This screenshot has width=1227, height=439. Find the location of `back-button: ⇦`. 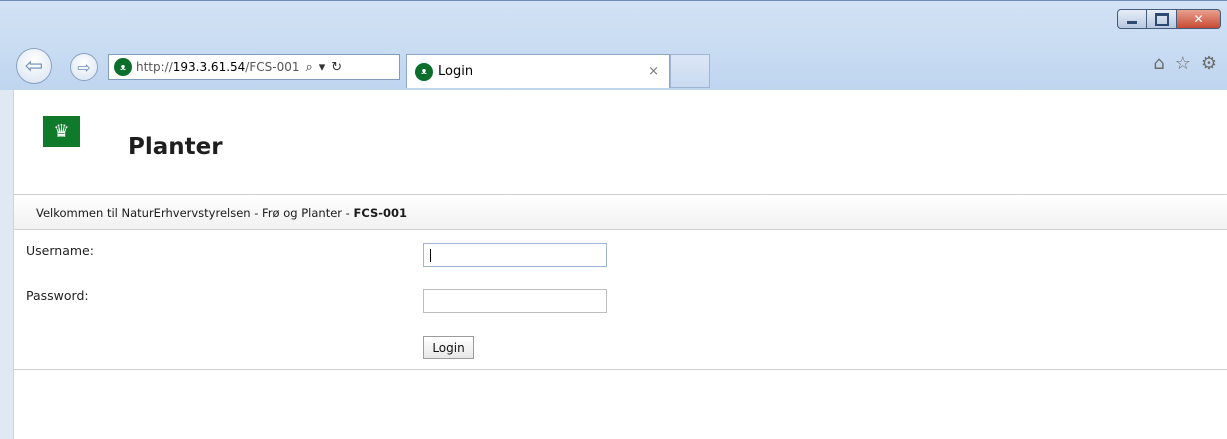

back-button: ⇦ is located at coordinates (34, 66).